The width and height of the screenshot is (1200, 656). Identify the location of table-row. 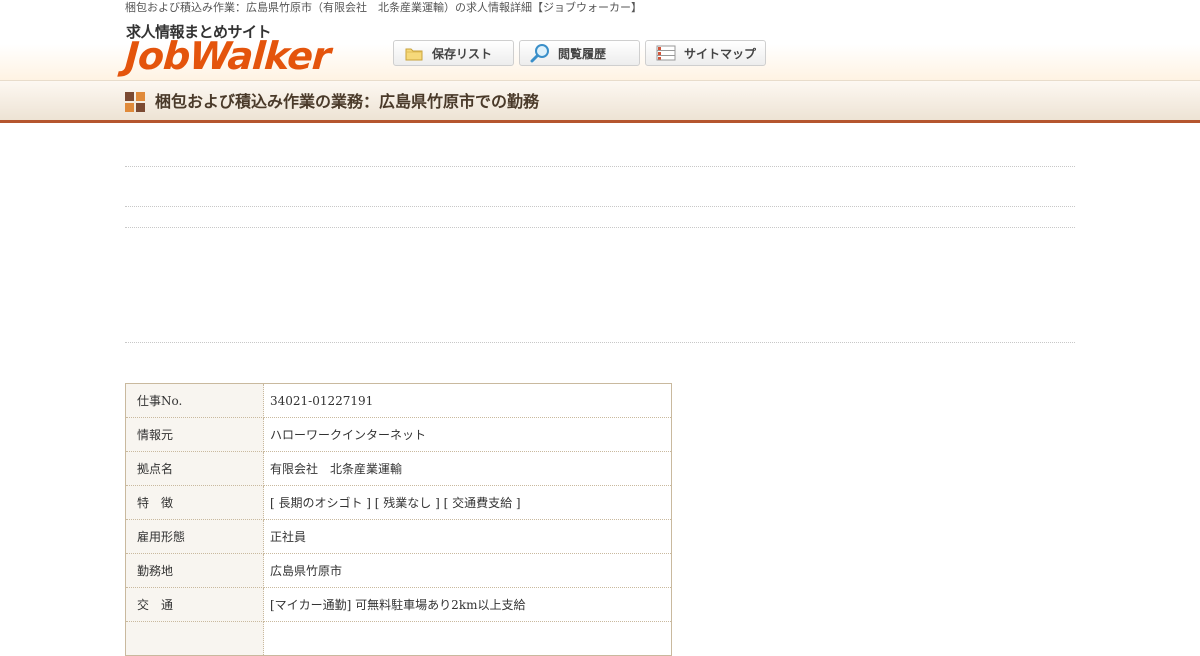
(398, 638).